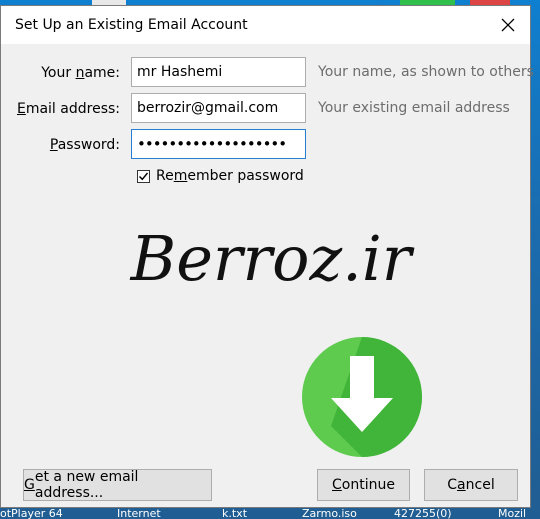  Describe the element at coordinates (139, 513) in the screenshot. I see `desktop-label: Internet` at that location.